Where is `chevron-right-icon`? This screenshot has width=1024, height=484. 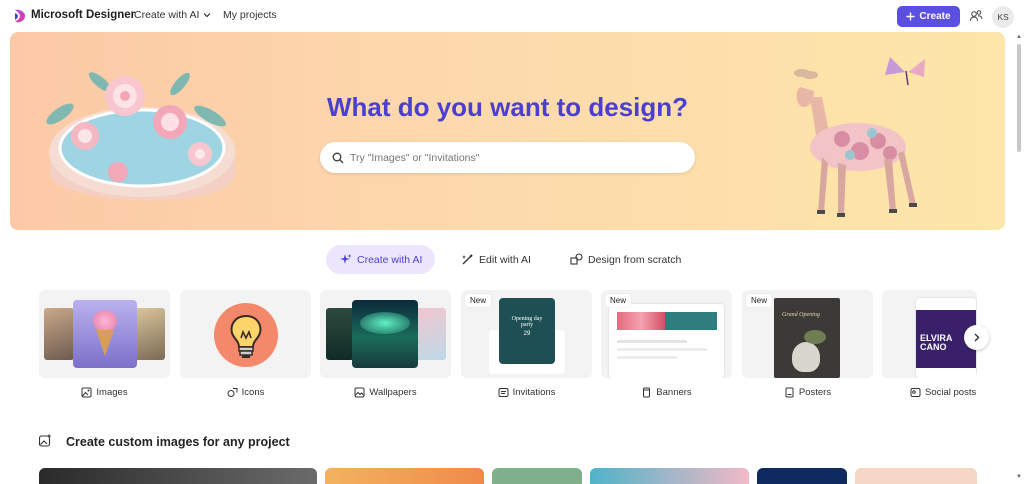 chevron-right-icon is located at coordinates (977, 337).